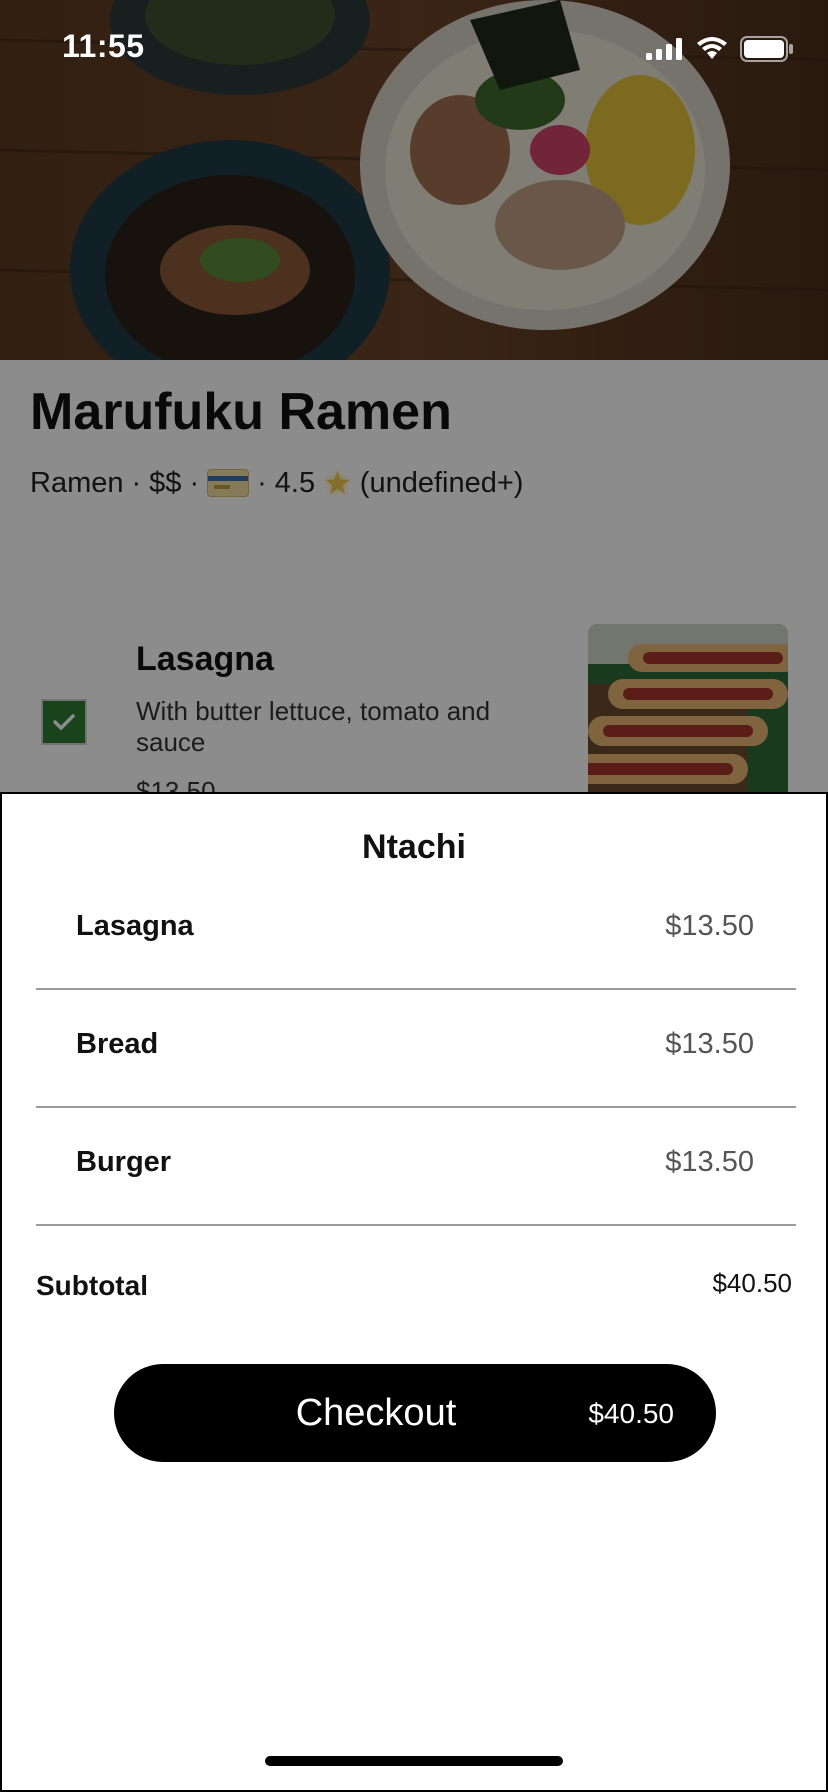 Image resolution: width=828 pixels, height=1792 pixels. What do you see at coordinates (124, 1162) in the screenshot?
I see `cart-item-name: Burger` at bounding box center [124, 1162].